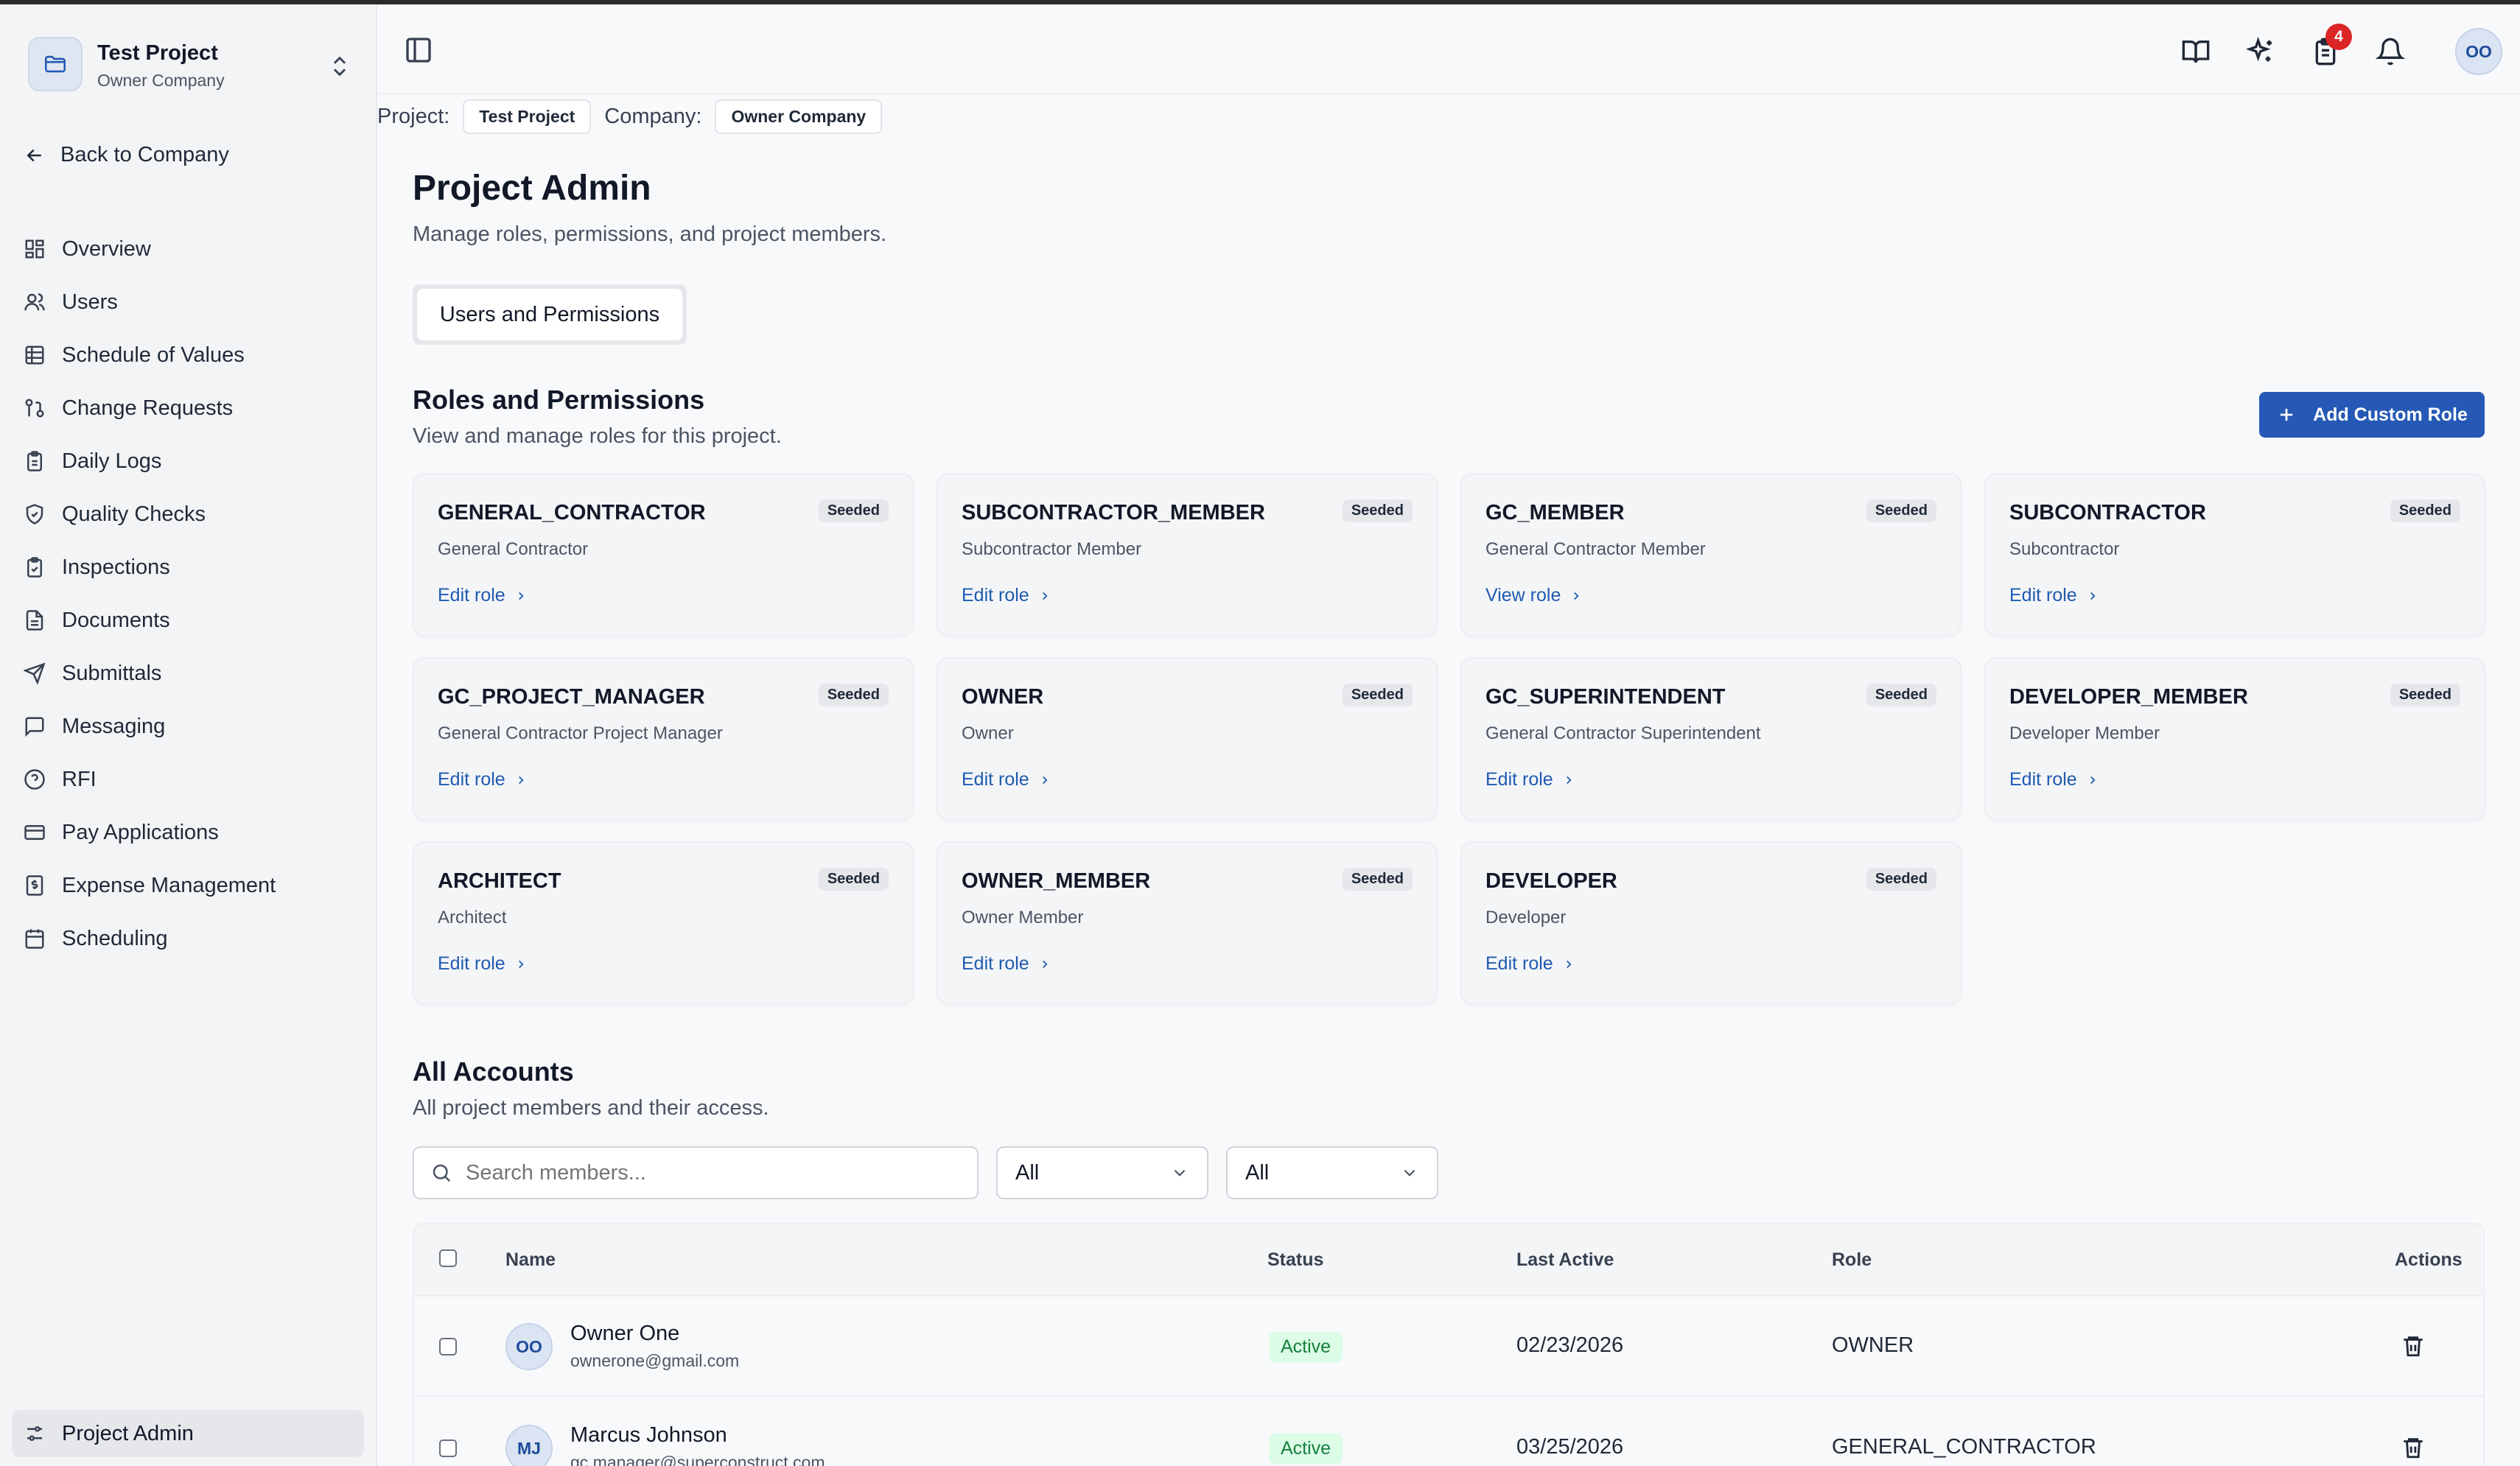 This screenshot has height=1466, width=2520. I want to click on sidebar-item-label: RFI, so click(79, 779).